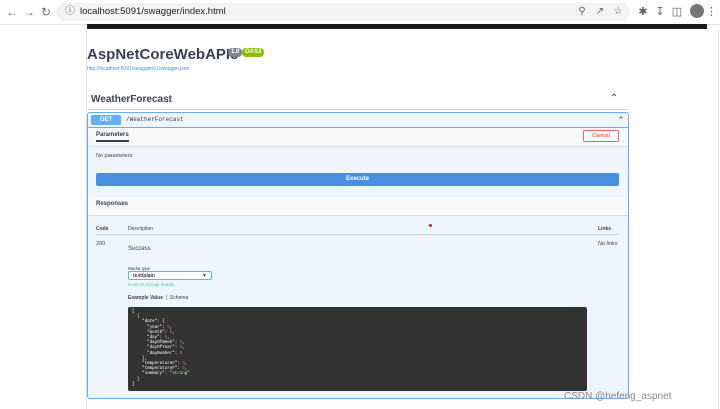  I want to click on no-parameters-text: No parameters, so click(114, 156).